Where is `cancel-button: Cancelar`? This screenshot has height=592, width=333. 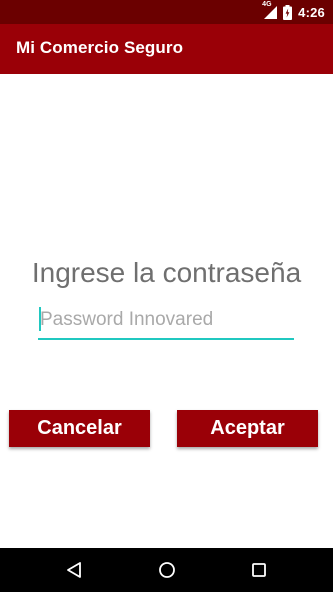 cancel-button: Cancelar is located at coordinates (79, 428).